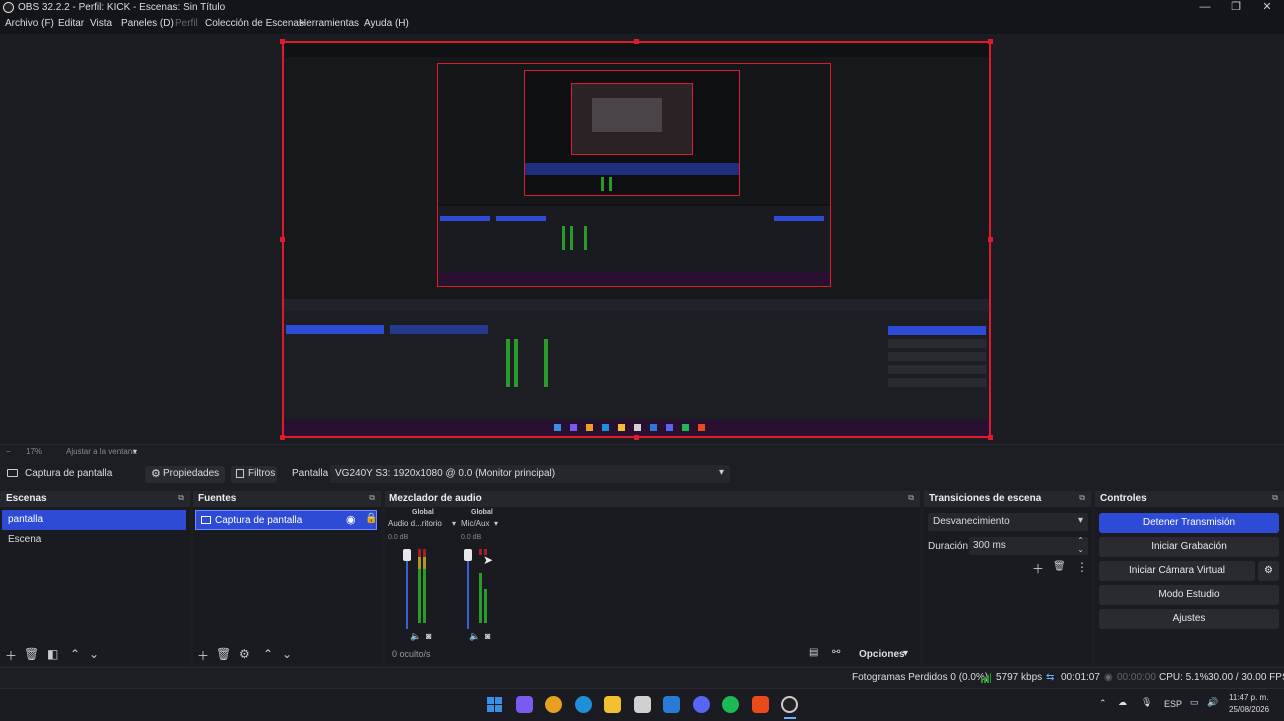  I want to click on spin-up-icon: ⌃, so click(1080, 540).